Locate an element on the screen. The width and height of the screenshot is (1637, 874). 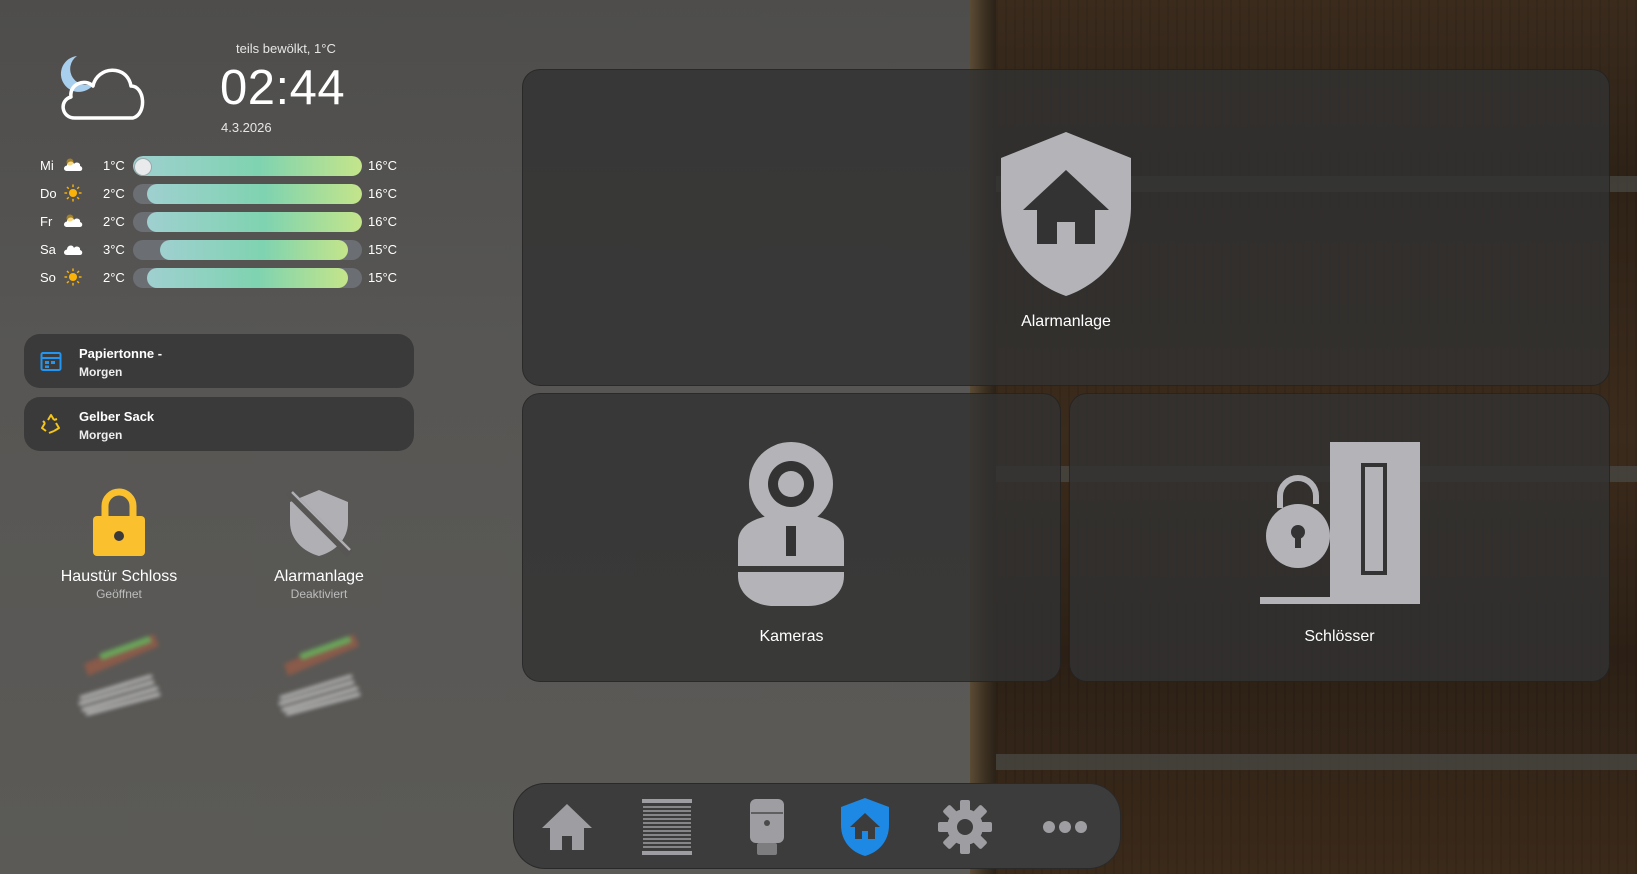
forecast-day: So is located at coordinates (48, 277).